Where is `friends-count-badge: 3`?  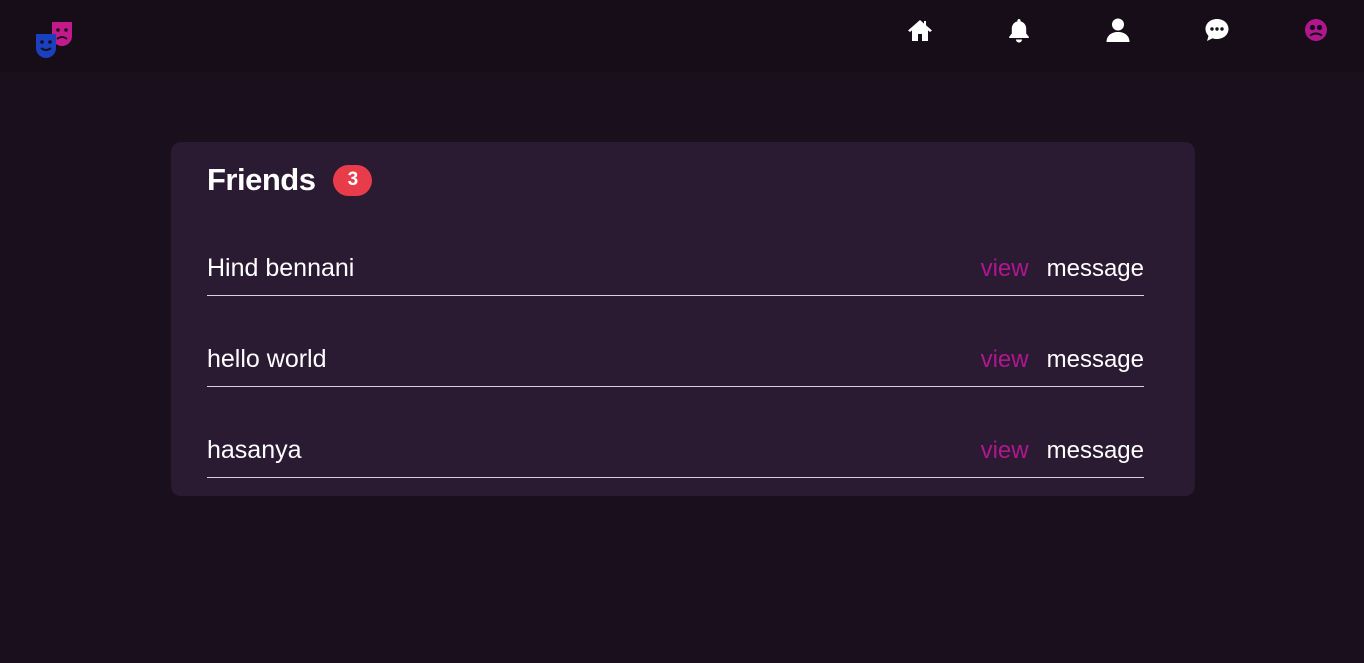
friends-count-badge: 3 is located at coordinates (353, 180).